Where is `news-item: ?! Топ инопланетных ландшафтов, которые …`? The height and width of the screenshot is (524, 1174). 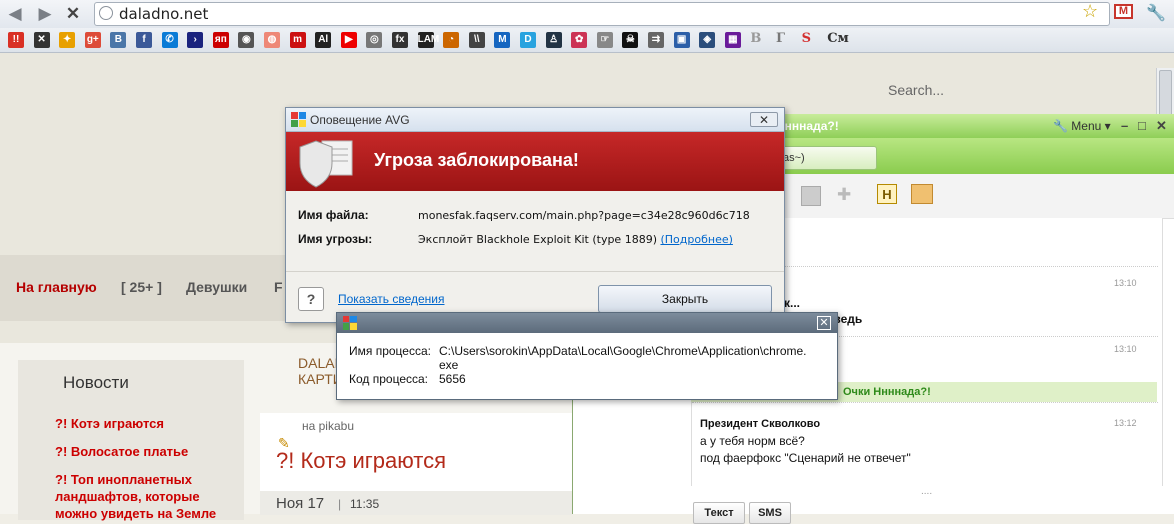 news-item: ?! Топ инопланетных ландшафтов, которые … is located at coordinates (140, 496).